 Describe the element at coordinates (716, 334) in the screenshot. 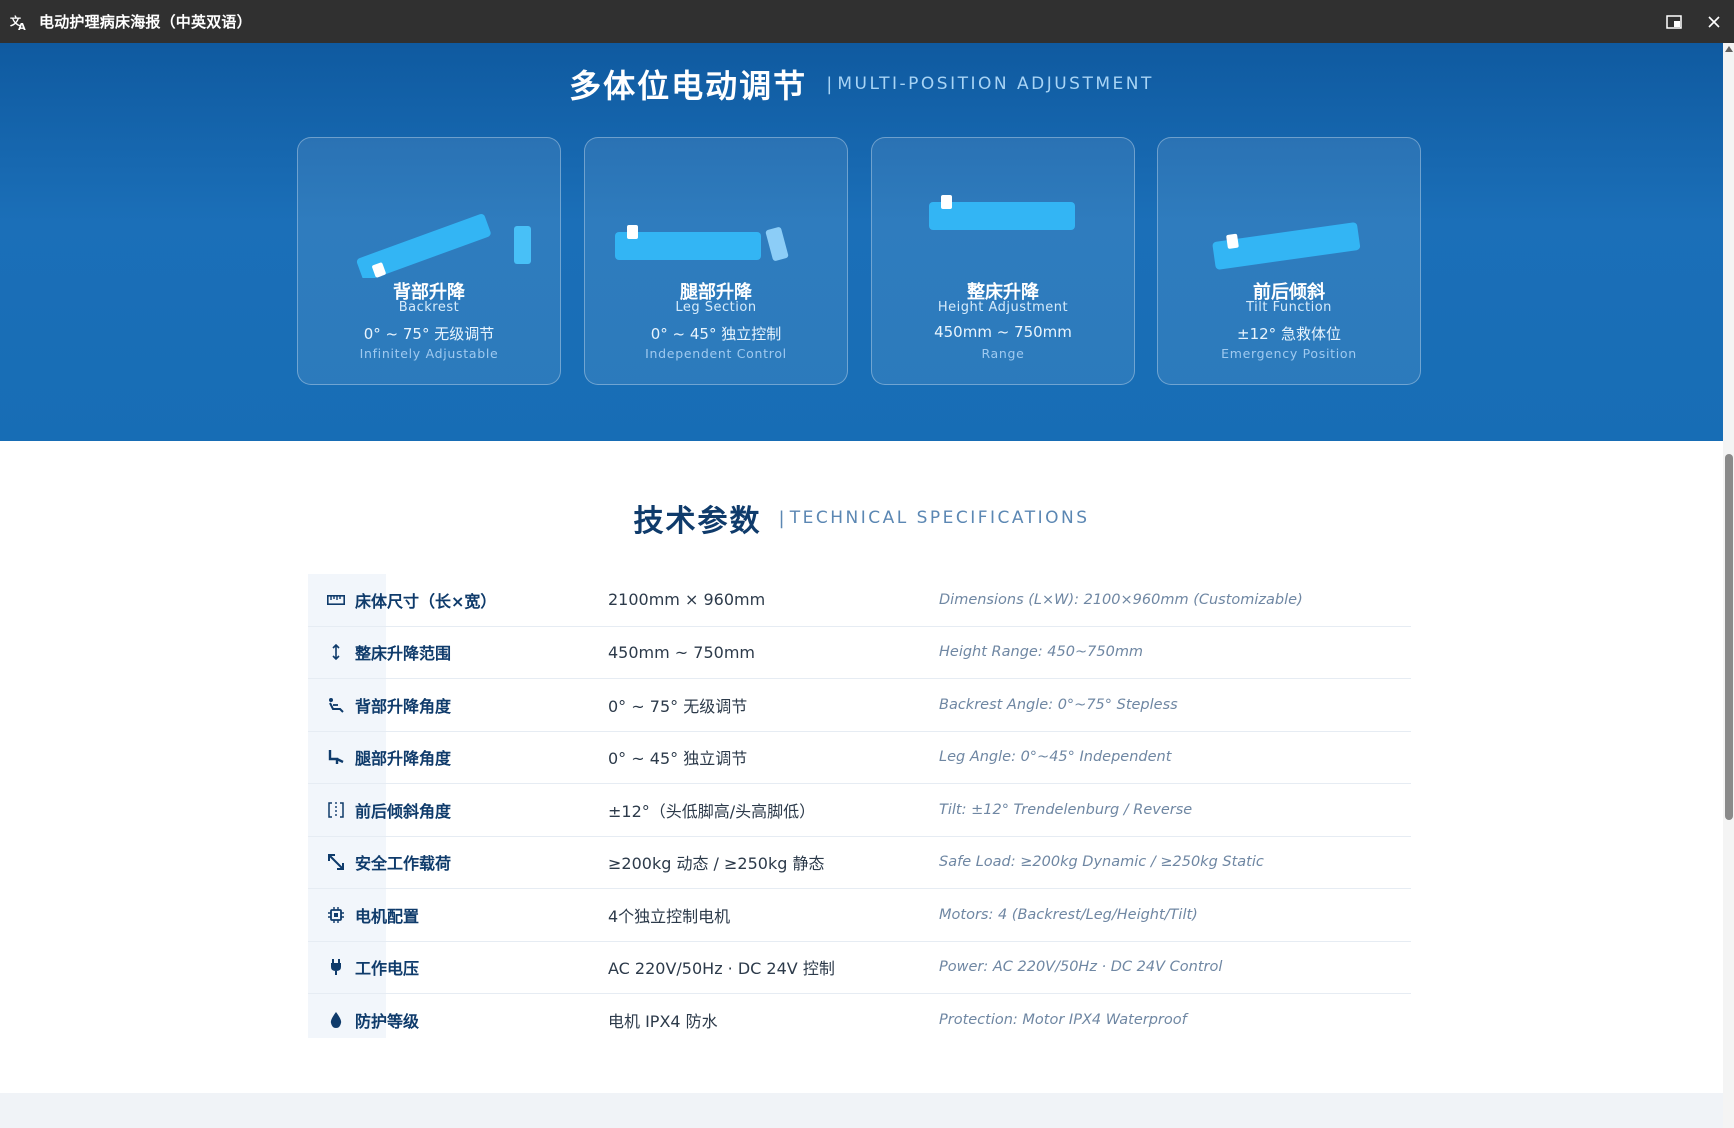

I see `feature-card-value: 0° ~ 45° 独立控制` at that location.